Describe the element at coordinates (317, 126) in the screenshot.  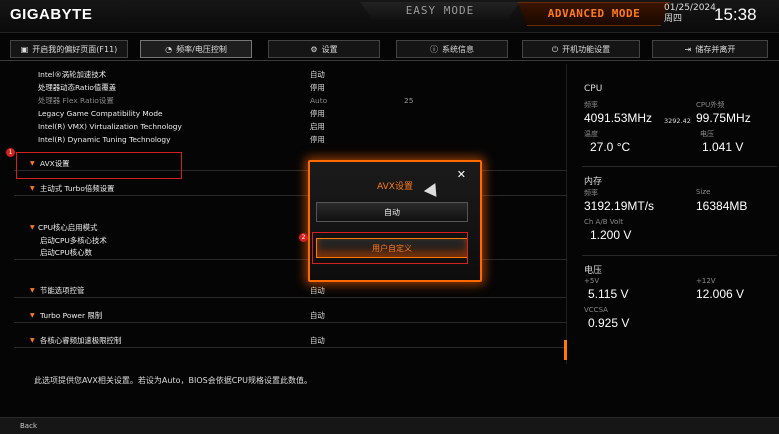
I see `setting-value: 启用` at that location.